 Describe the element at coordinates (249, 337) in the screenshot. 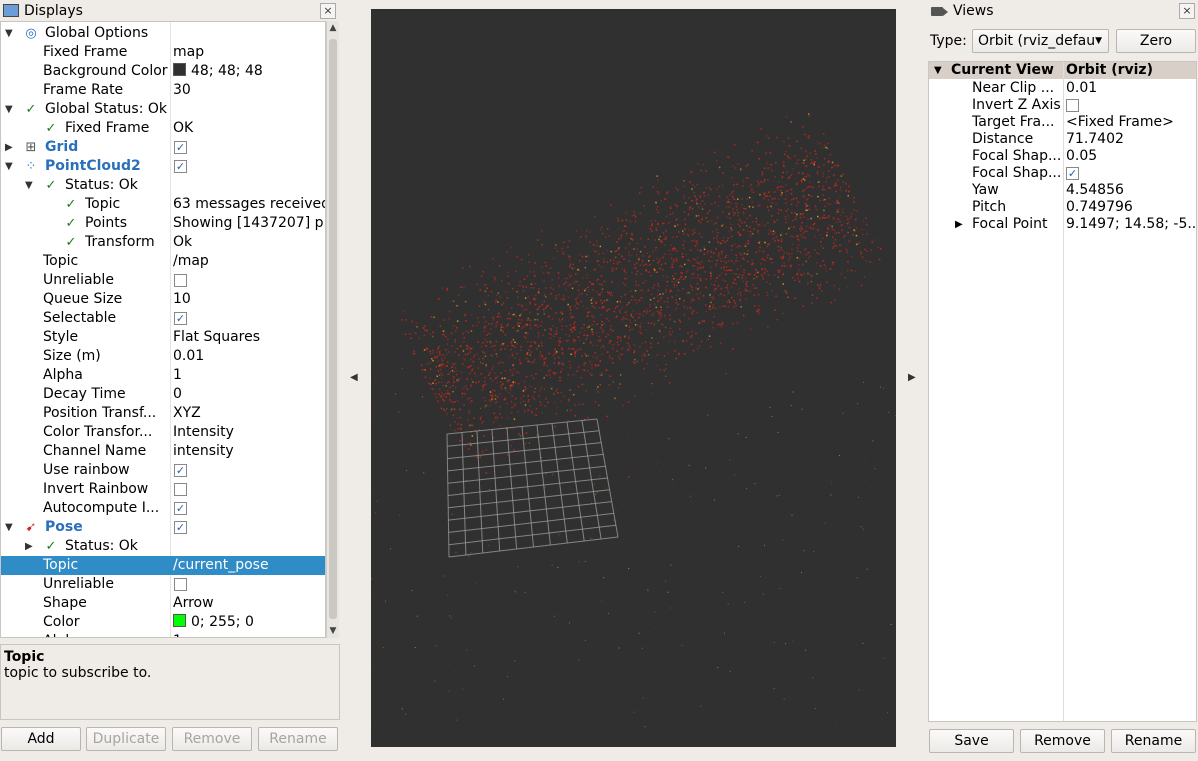

I see `tree-row-value: Flat Squares` at that location.